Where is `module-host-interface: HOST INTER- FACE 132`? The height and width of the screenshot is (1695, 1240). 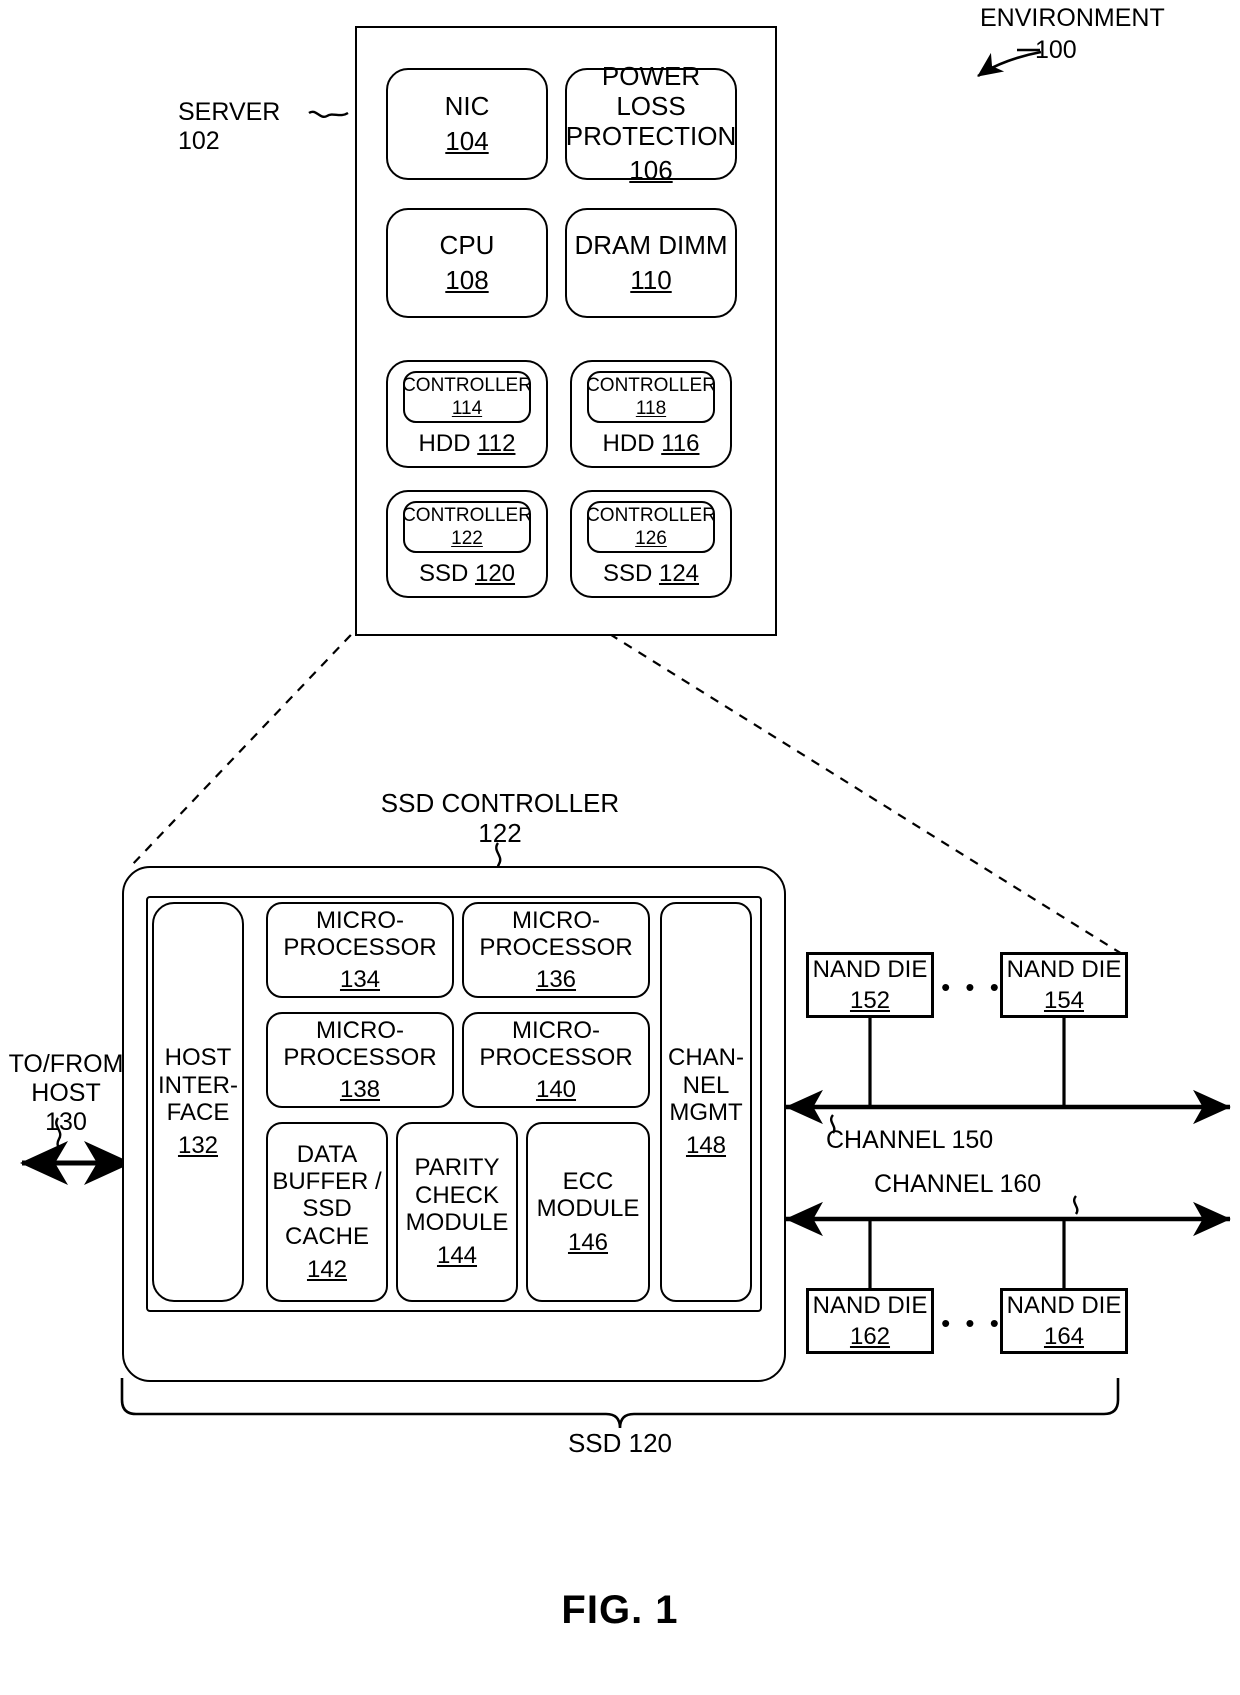
module-host-interface: HOST INTER- FACE 132 is located at coordinates (198, 1102).